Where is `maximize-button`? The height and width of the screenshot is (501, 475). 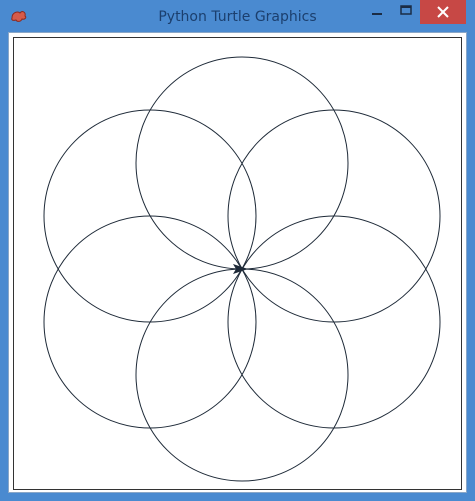
maximize-button is located at coordinates (406, 11).